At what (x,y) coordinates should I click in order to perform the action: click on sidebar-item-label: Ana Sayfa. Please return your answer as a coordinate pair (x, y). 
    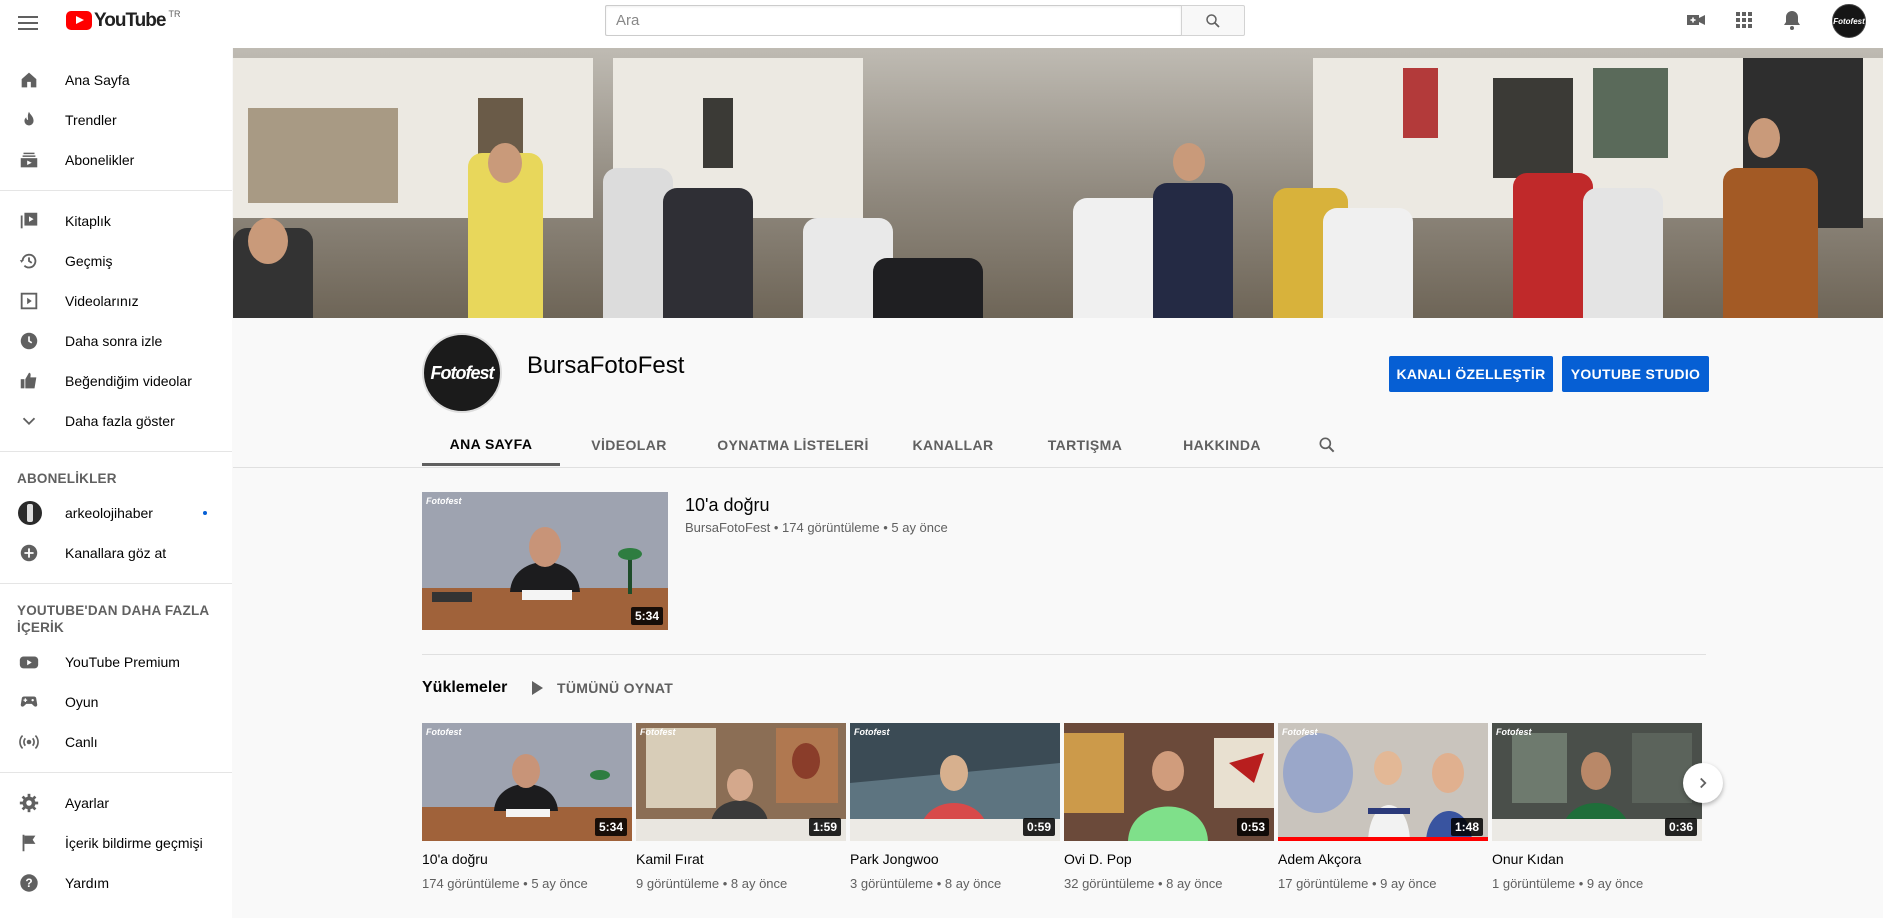
    Looking at the image, I should click on (97, 80).